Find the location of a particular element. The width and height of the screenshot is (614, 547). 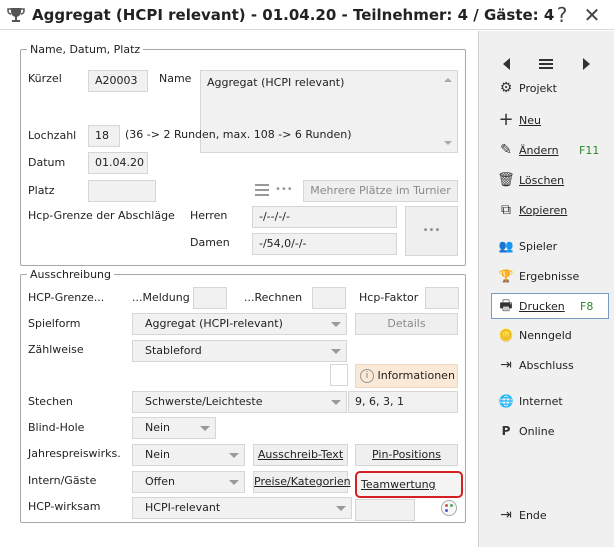

lochzahl-label: Lochzahl is located at coordinates (52, 135).